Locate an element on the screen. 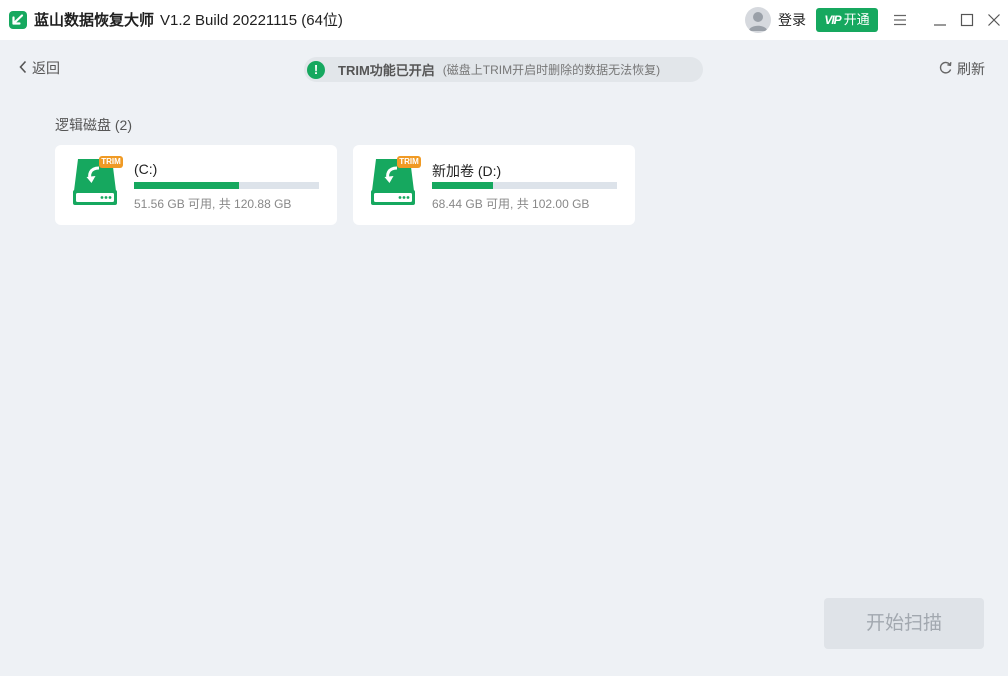  section-title: 逻辑磁盘 (2) is located at coordinates (93, 125).